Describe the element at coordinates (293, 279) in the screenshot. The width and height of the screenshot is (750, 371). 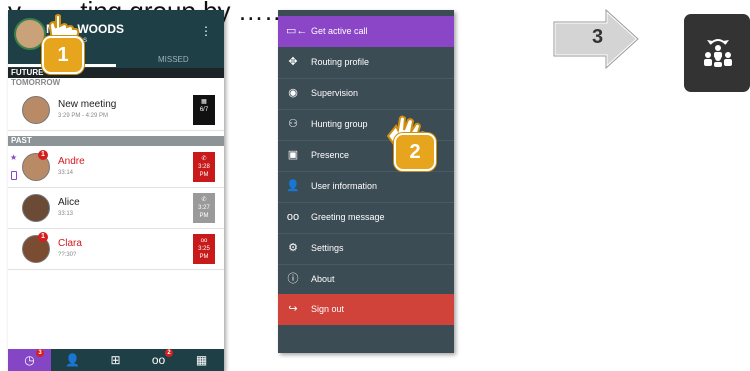
I see `info-icon: ⓘ` at that location.